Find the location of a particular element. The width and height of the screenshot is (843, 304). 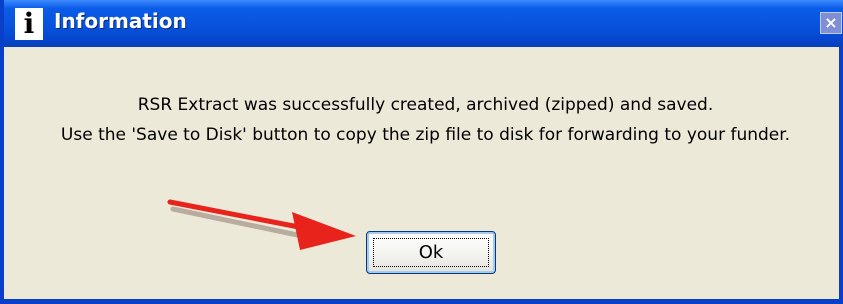

dialog-title: Information is located at coordinates (120, 21).